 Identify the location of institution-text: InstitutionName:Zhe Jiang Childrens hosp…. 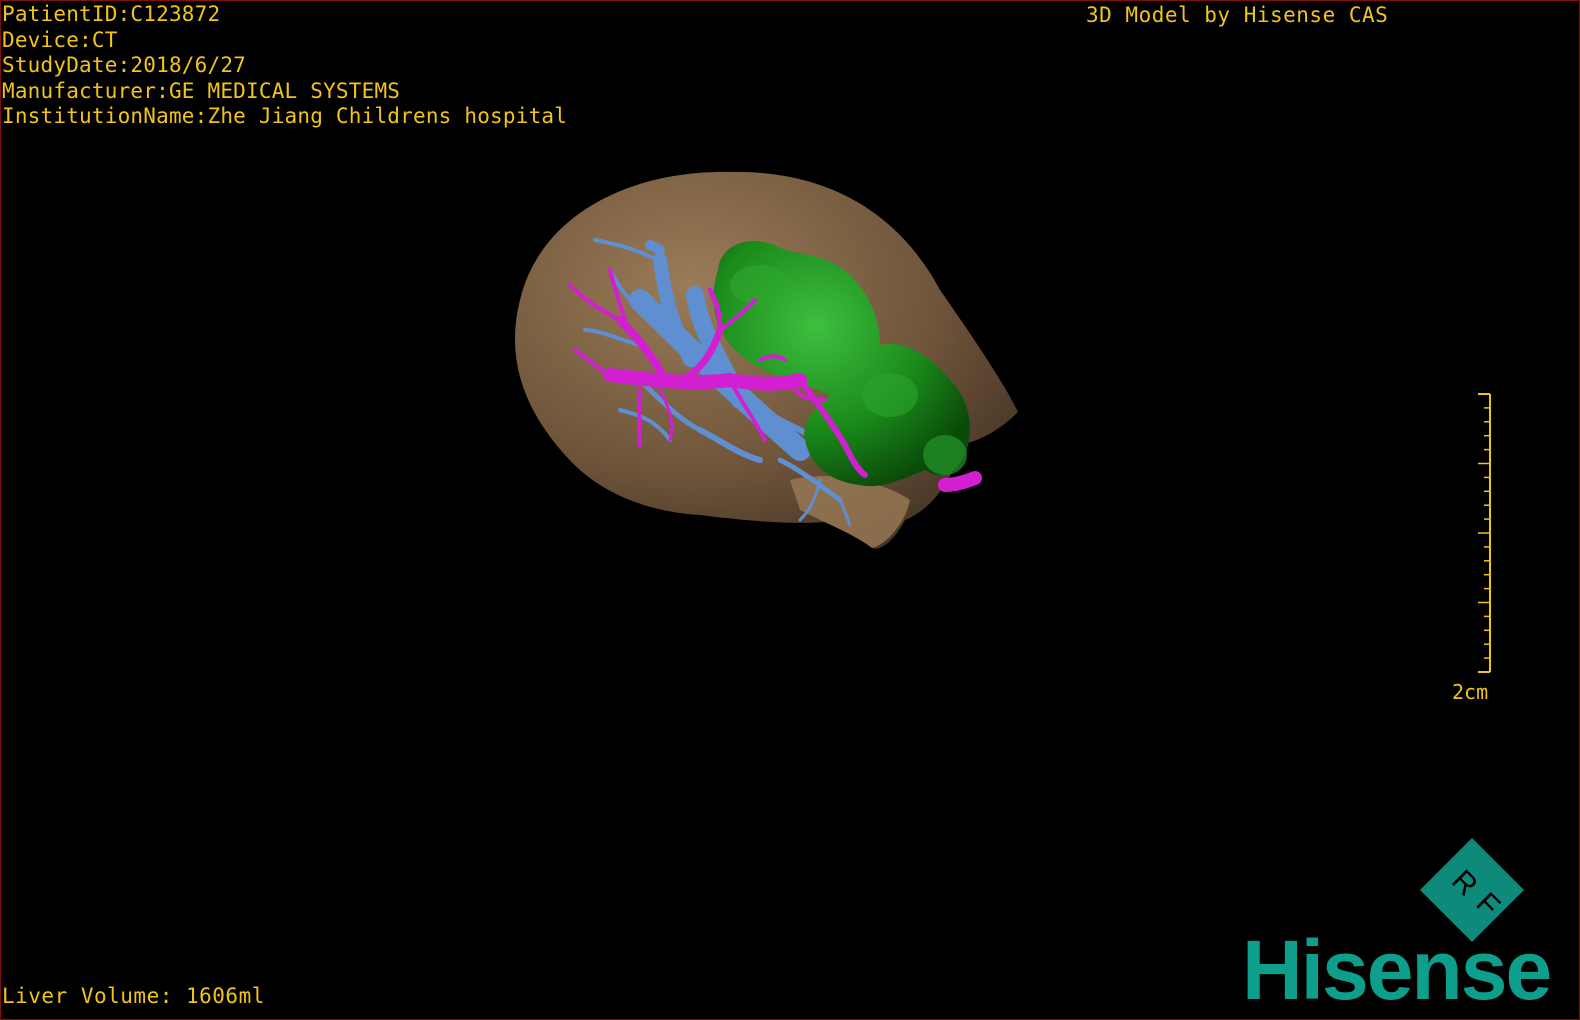
(285, 116).